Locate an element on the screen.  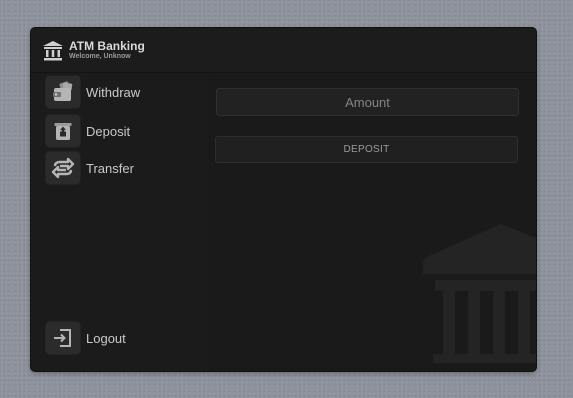
safe-deposit-icon is located at coordinates (63, 131).